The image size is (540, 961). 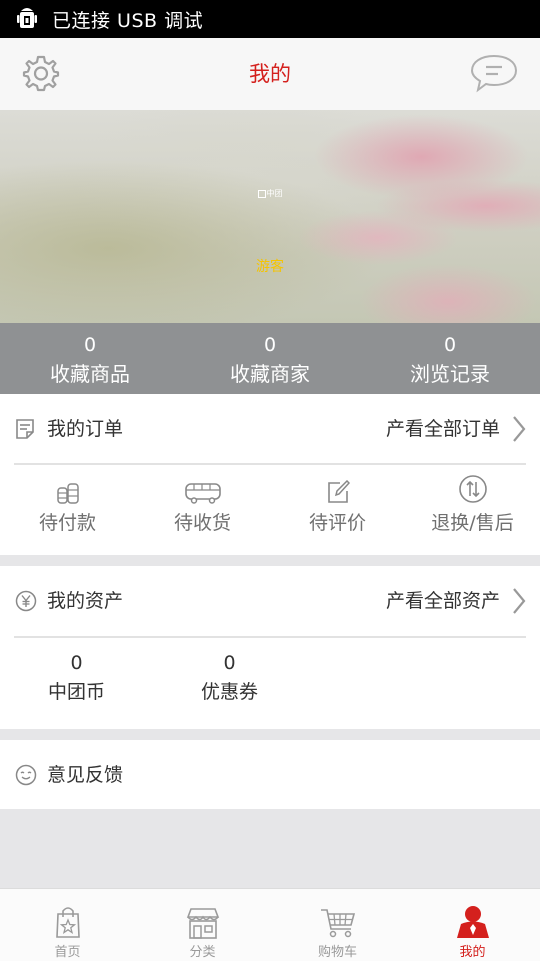 I want to click on edit-icon, so click(x=337, y=489).